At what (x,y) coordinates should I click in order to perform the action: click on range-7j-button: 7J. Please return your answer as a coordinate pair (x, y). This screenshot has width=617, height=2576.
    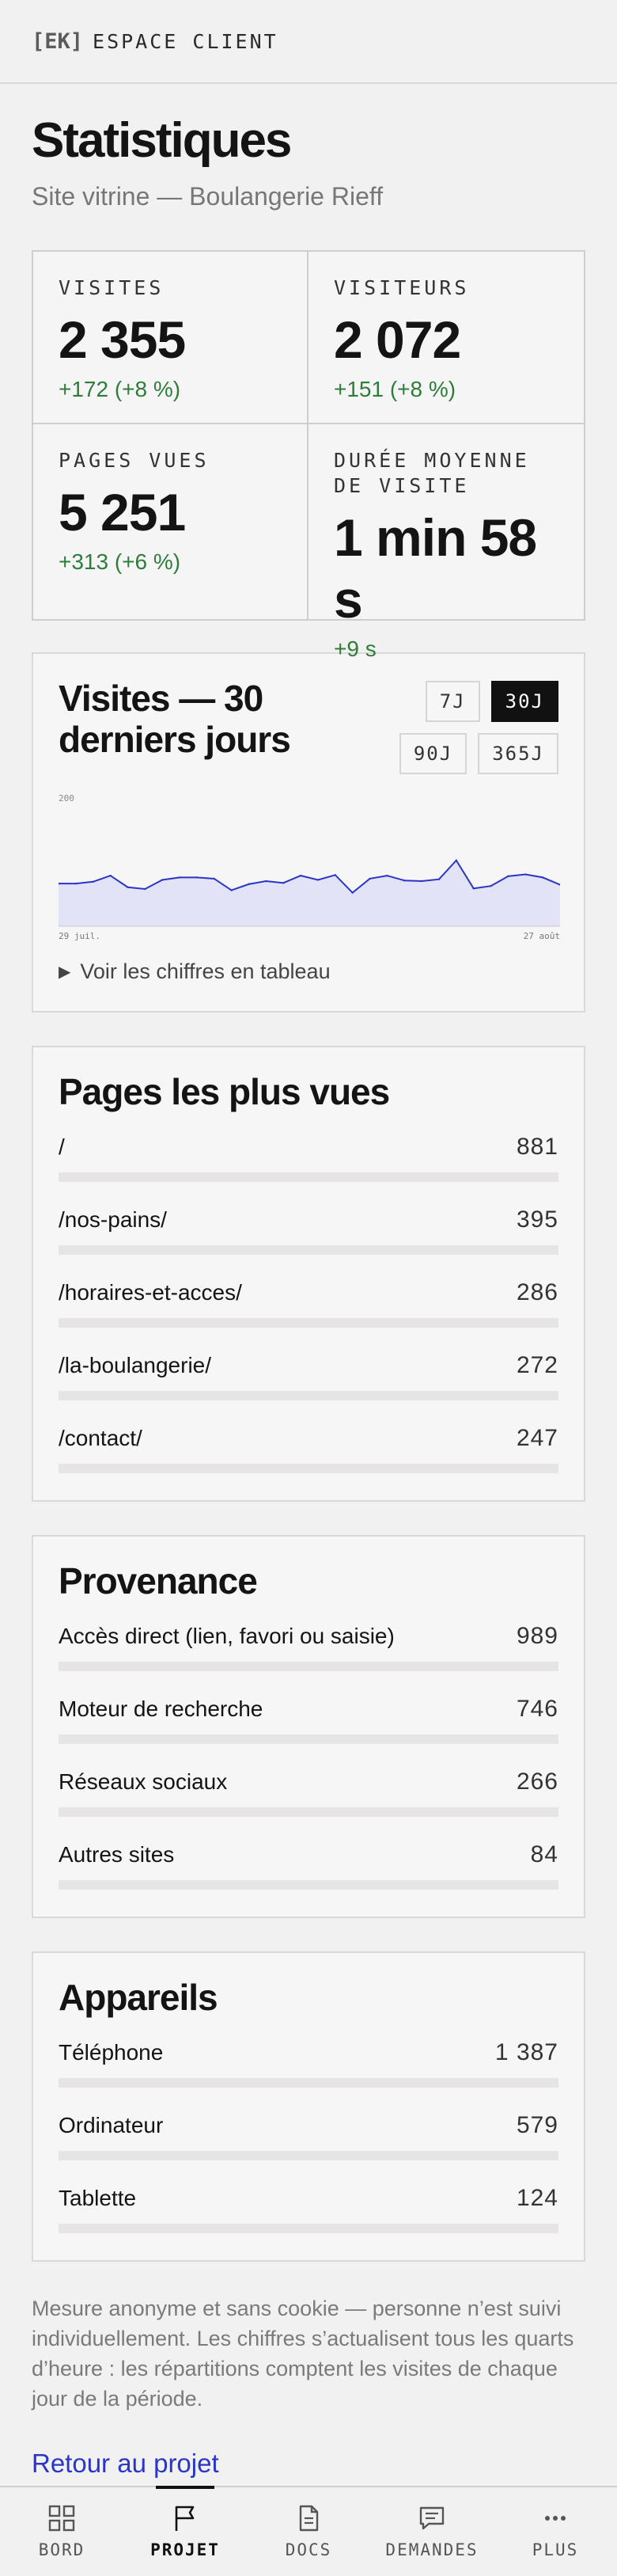
    Looking at the image, I should click on (452, 701).